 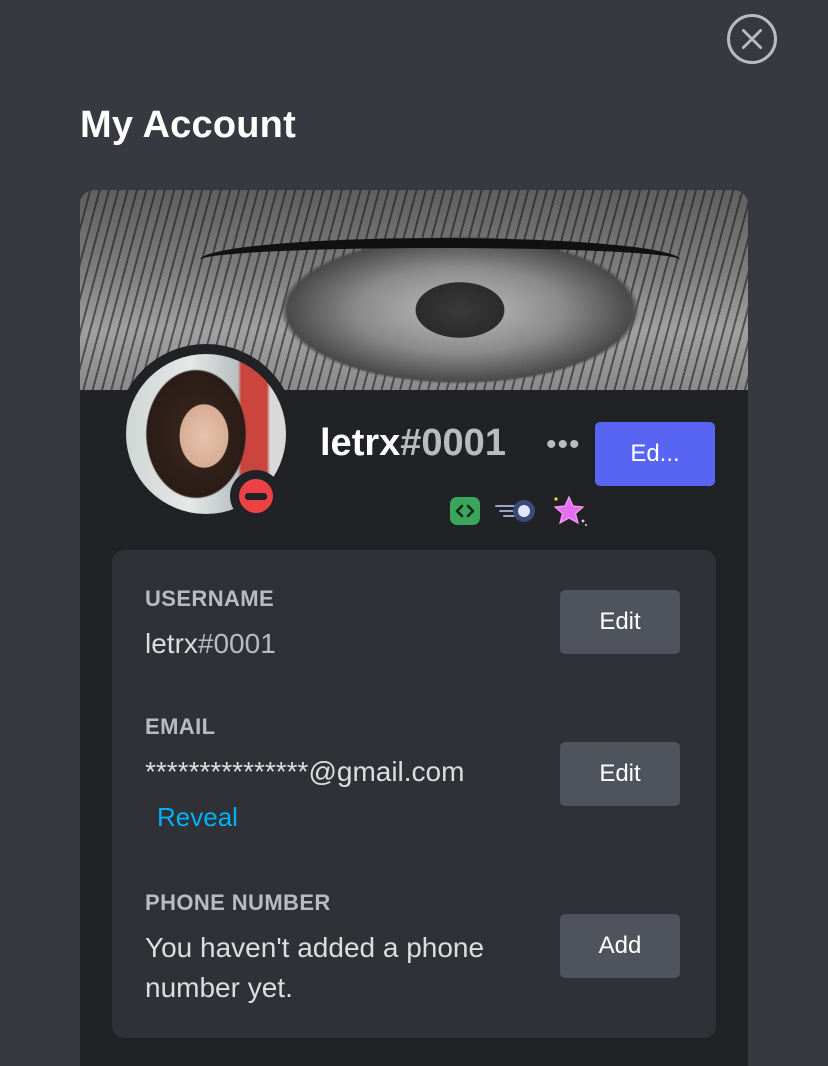 I want to click on dnd-status-icon, so click(x=256, y=496).